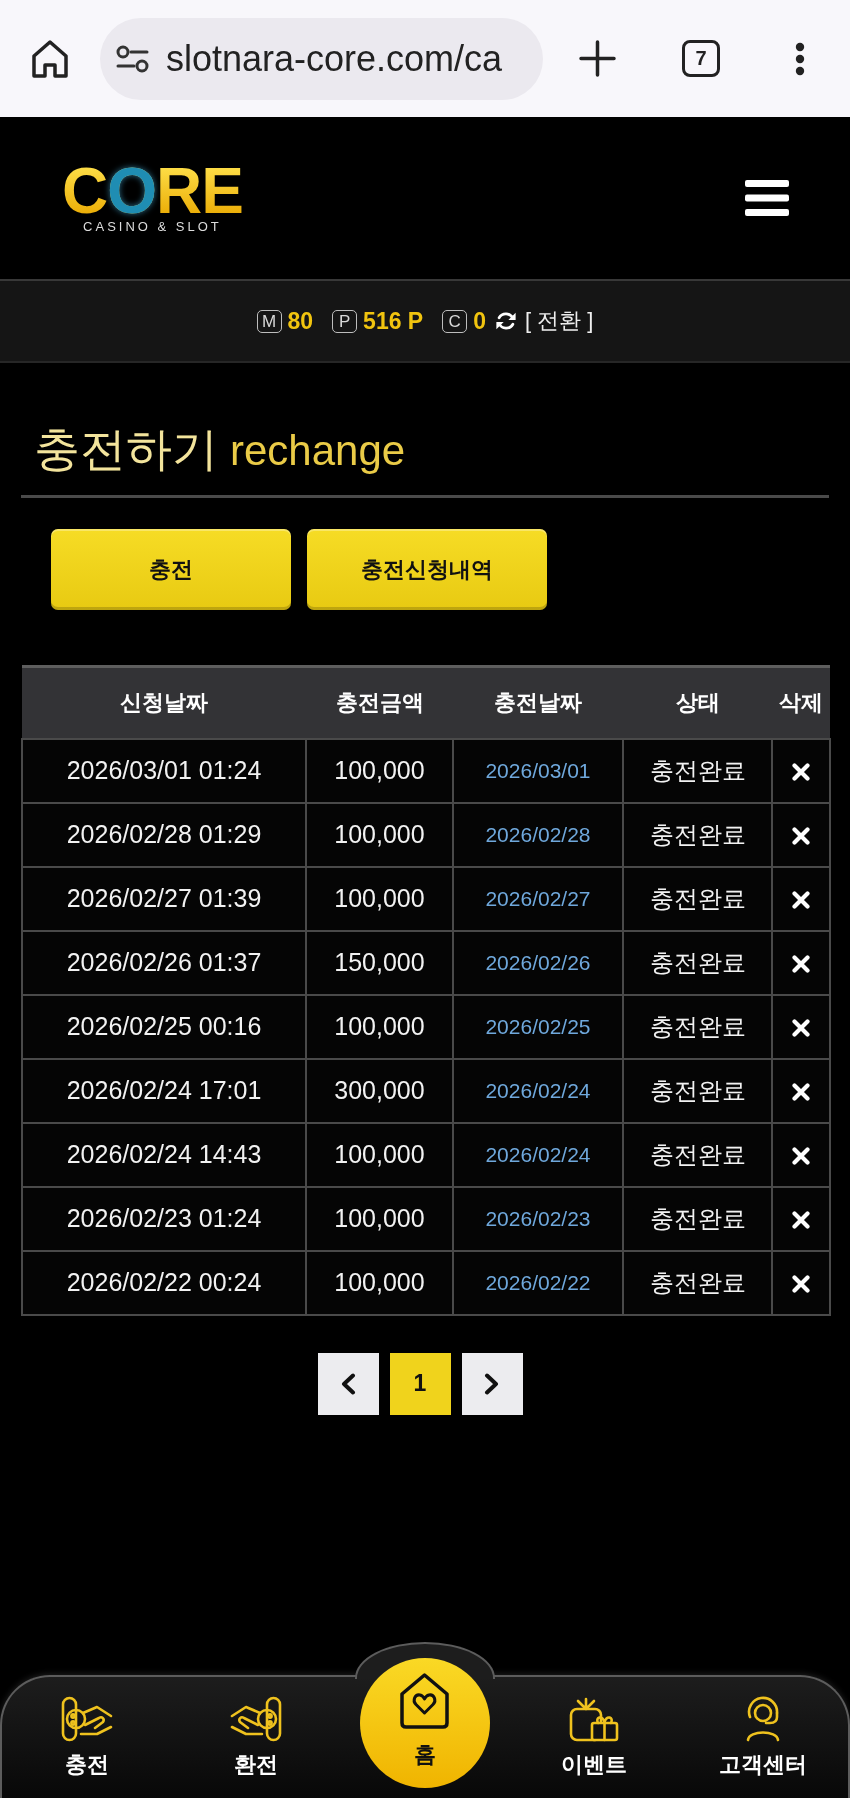 The image size is (850, 1798). What do you see at coordinates (164, 702) in the screenshot?
I see `column-header: 신청날짜` at bounding box center [164, 702].